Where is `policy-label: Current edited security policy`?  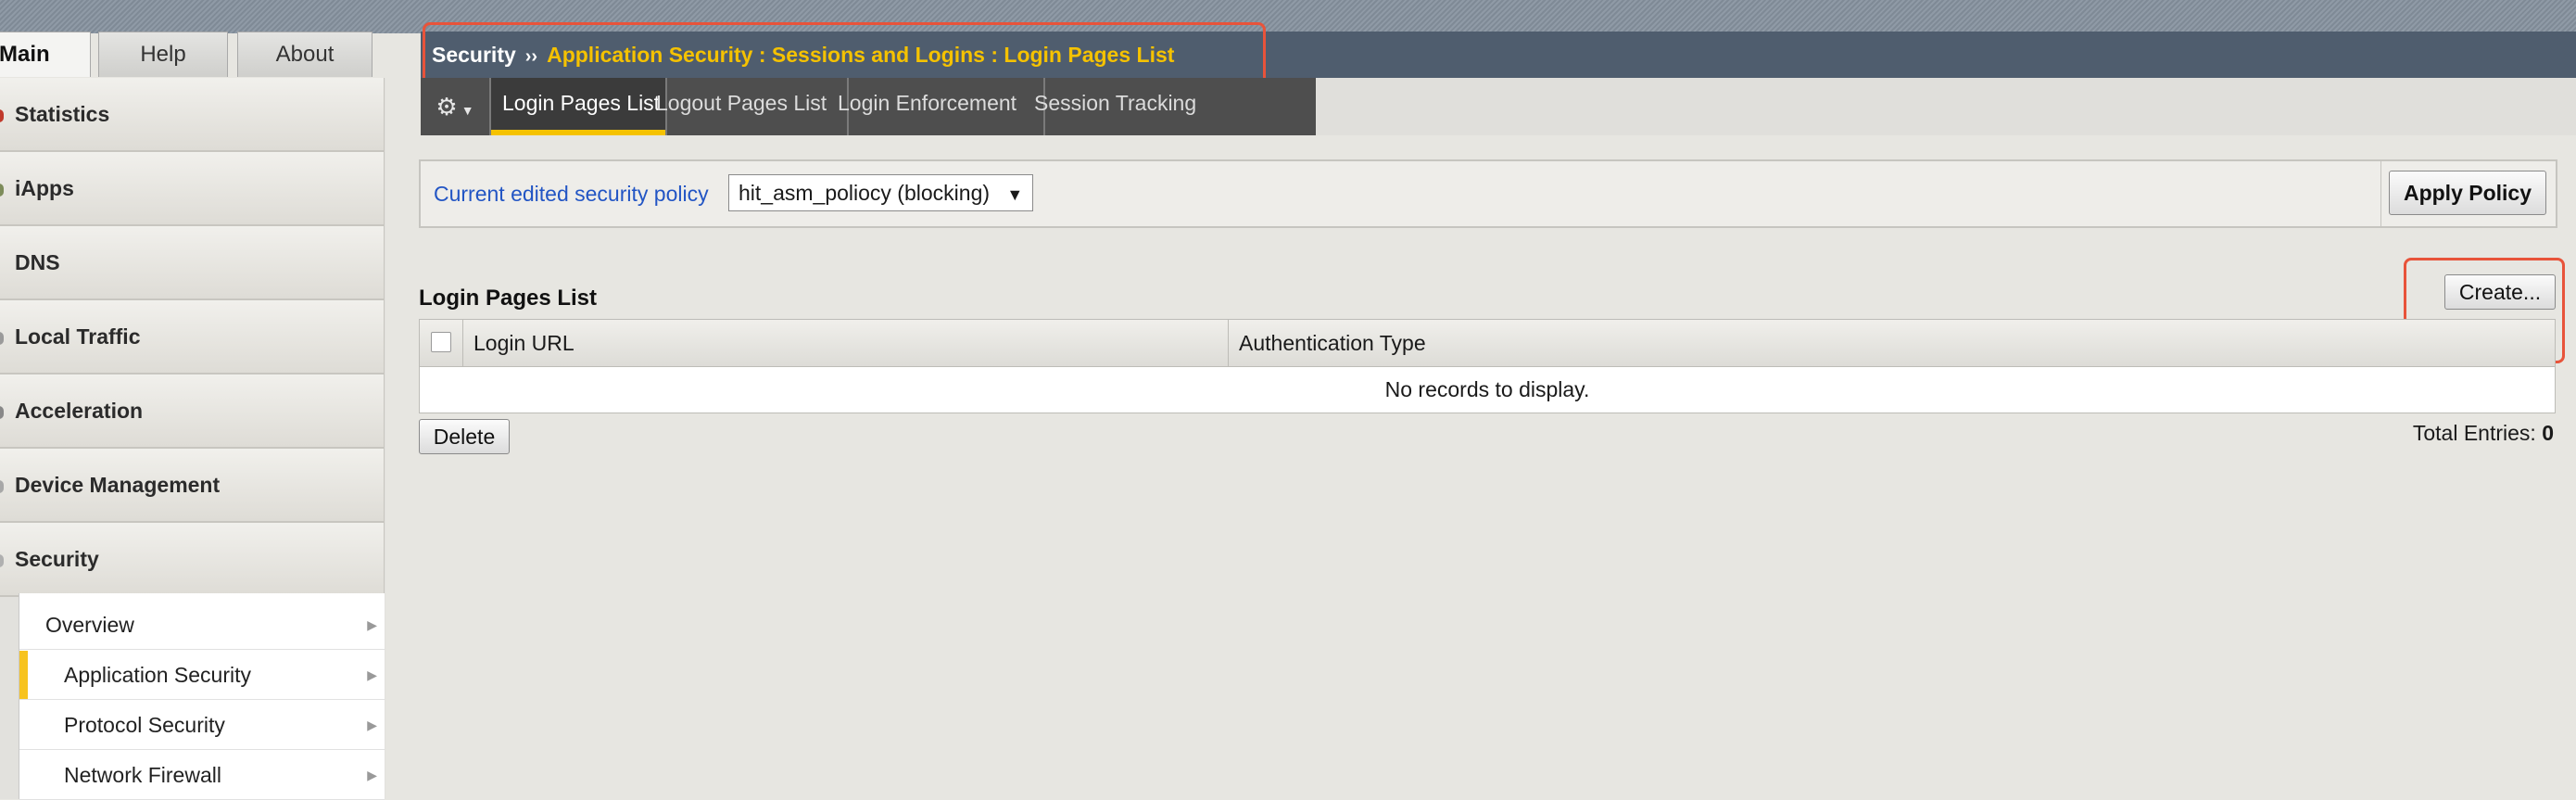
policy-label: Current edited security policy is located at coordinates (571, 194).